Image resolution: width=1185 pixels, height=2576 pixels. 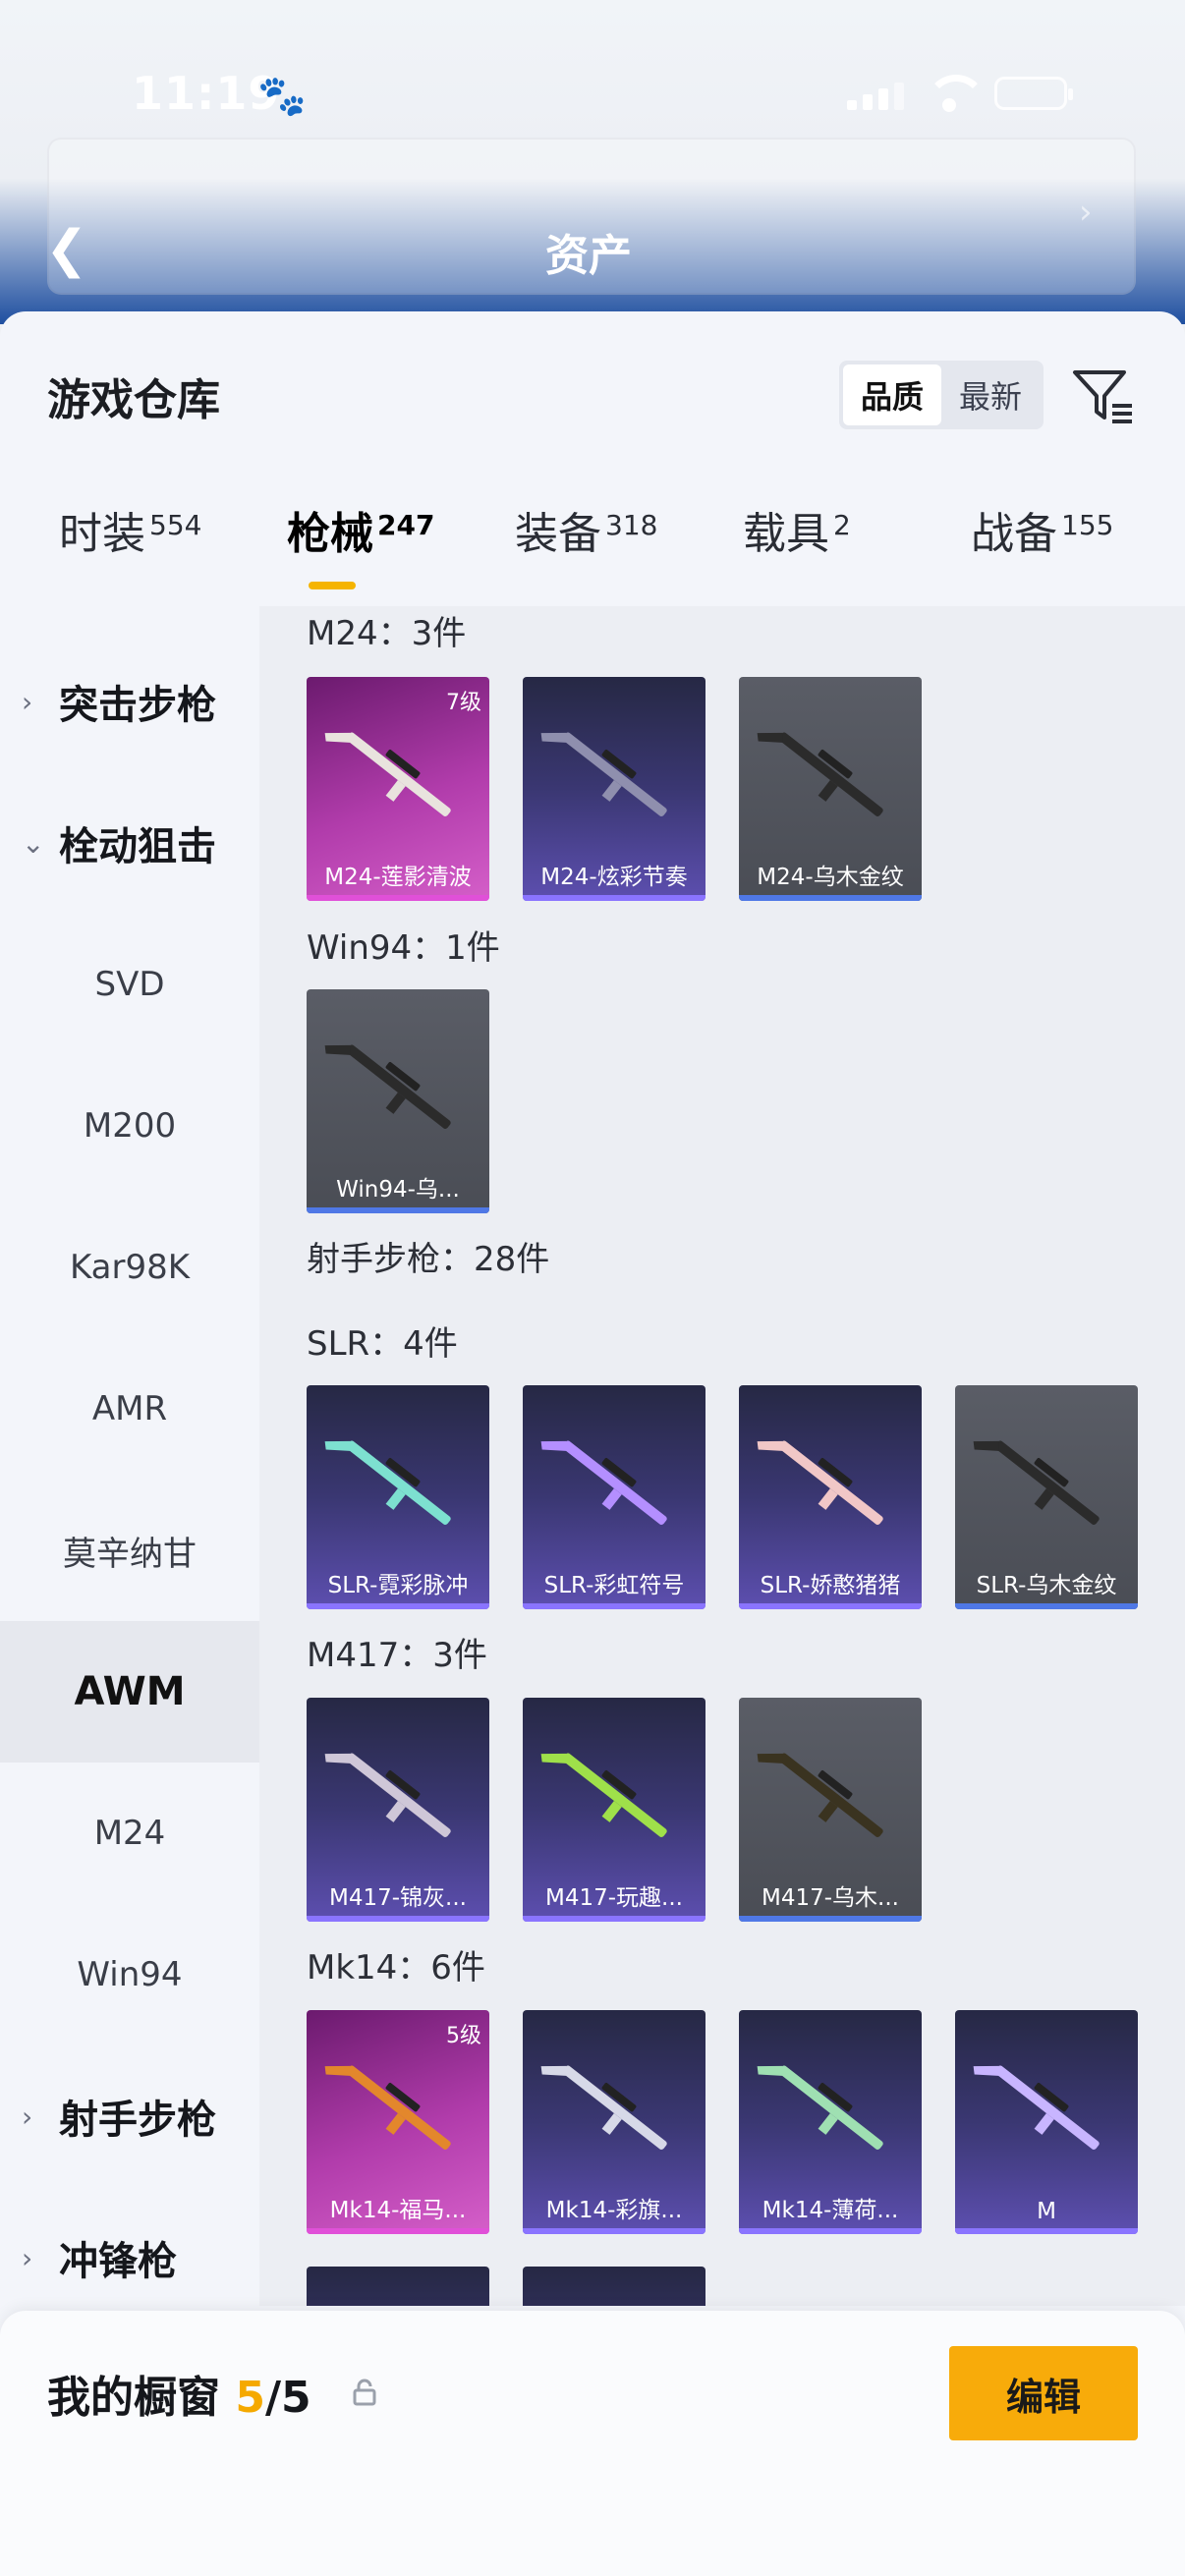 What do you see at coordinates (831, 877) in the screenshot?
I see `weapon-name: M24-乌木金纹` at bounding box center [831, 877].